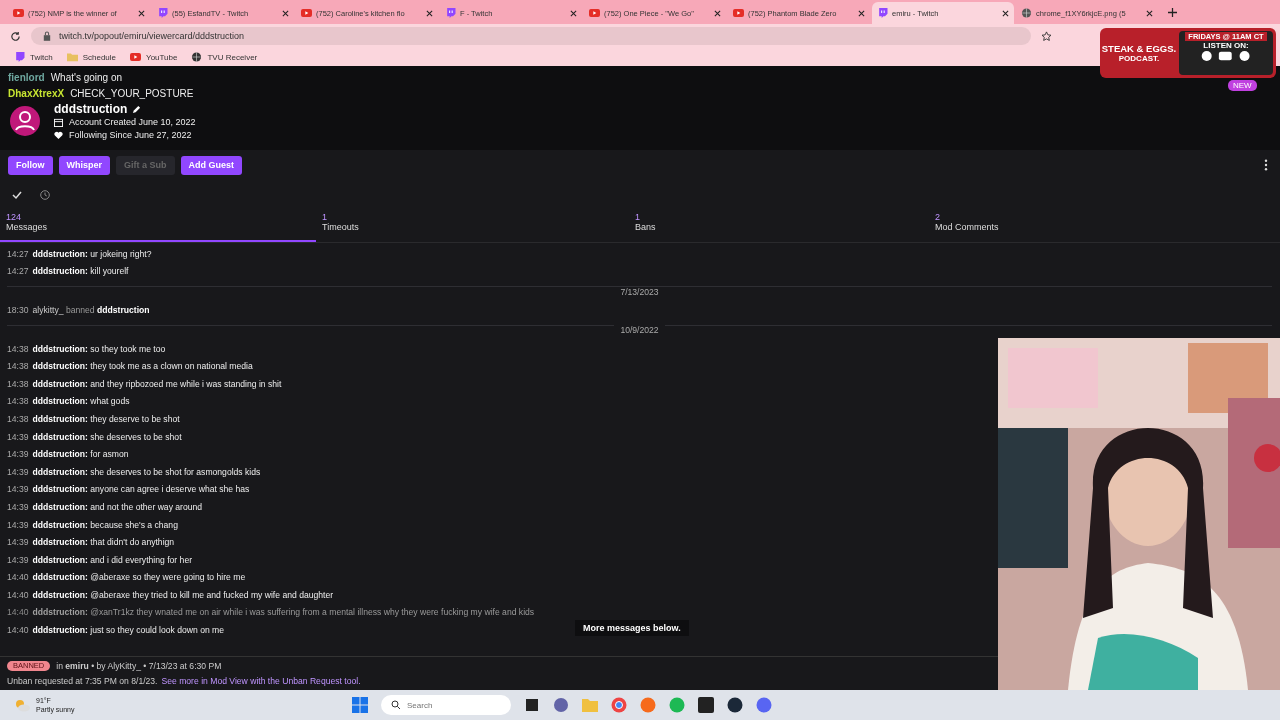 The height and width of the screenshot is (720, 1280). What do you see at coordinates (26, 78) in the screenshot?
I see `chat-username: fienlord` at bounding box center [26, 78].